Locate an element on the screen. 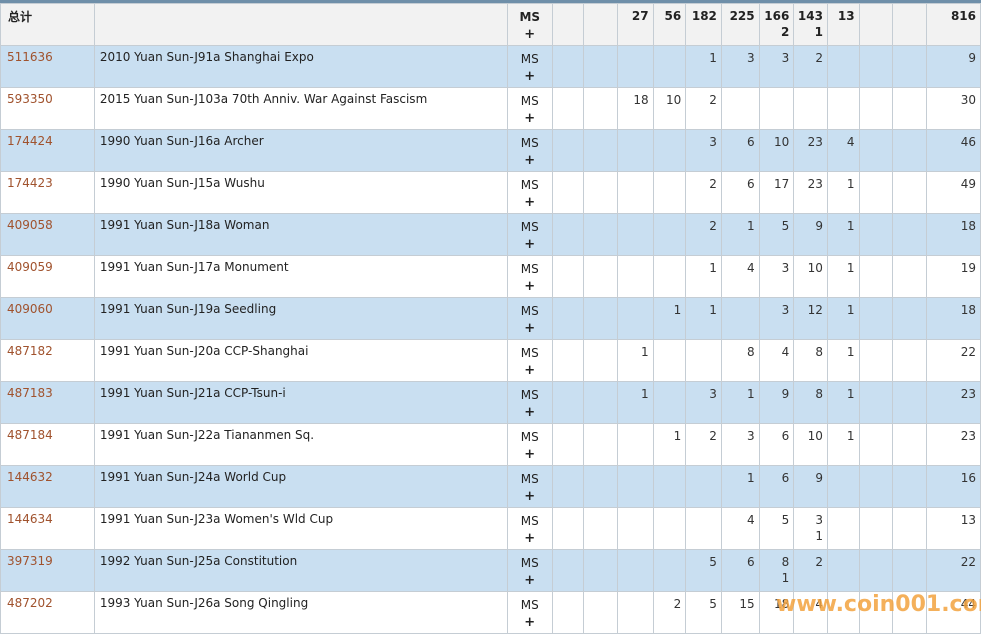  count-value: 18 is located at coordinates (641, 100).